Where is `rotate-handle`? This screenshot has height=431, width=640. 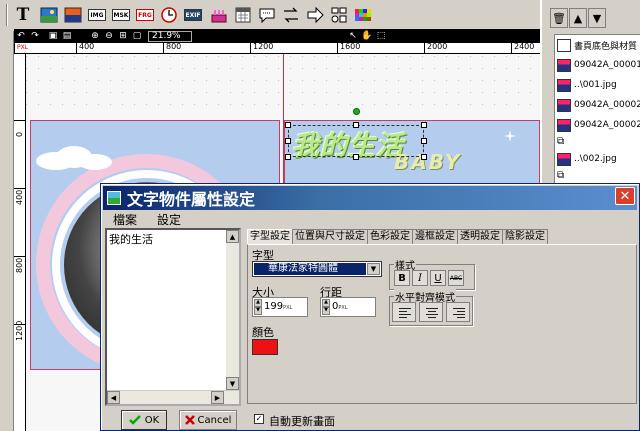 rotate-handle is located at coordinates (356, 111).